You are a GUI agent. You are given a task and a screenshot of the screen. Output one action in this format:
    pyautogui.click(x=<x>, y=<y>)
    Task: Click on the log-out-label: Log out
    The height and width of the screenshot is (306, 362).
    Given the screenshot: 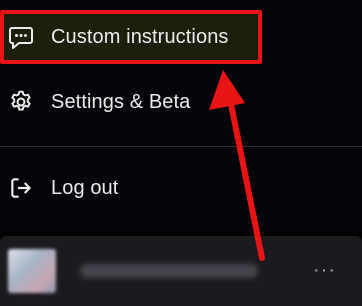 What is the action you would take?
    pyautogui.click(x=85, y=187)
    